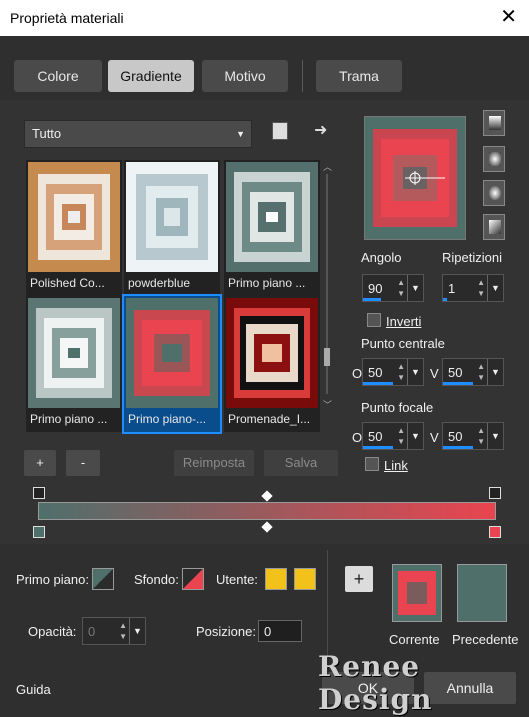  What do you see at coordinates (445, 299) in the screenshot?
I see `repeats-level-bar` at bounding box center [445, 299].